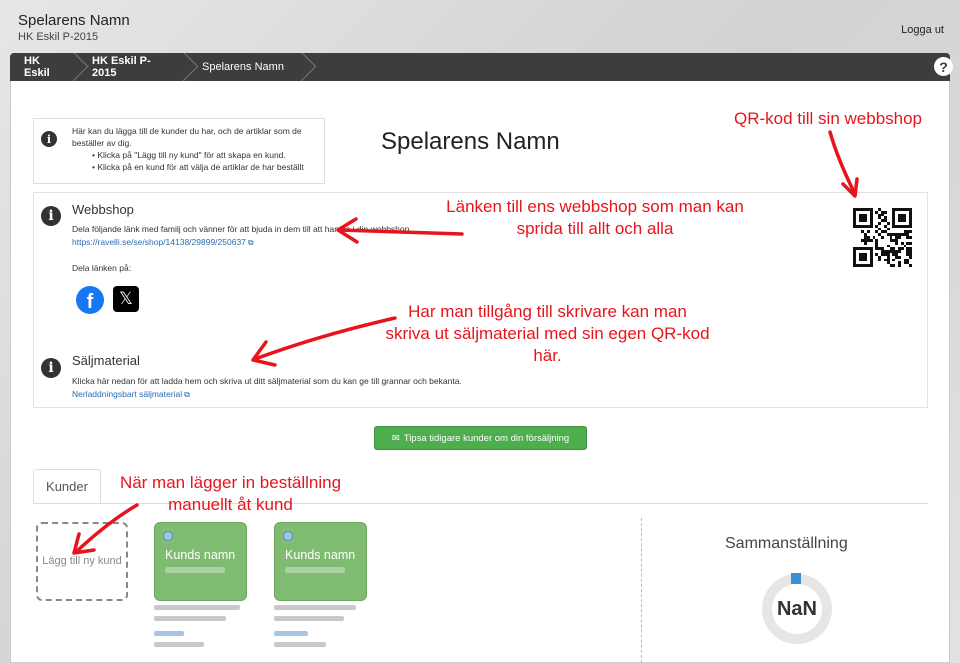 This screenshot has width=960, height=663. What do you see at coordinates (786, 543) in the screenshot?
I see `summary-title: Sammanställning` at bounding box center [786, 543].